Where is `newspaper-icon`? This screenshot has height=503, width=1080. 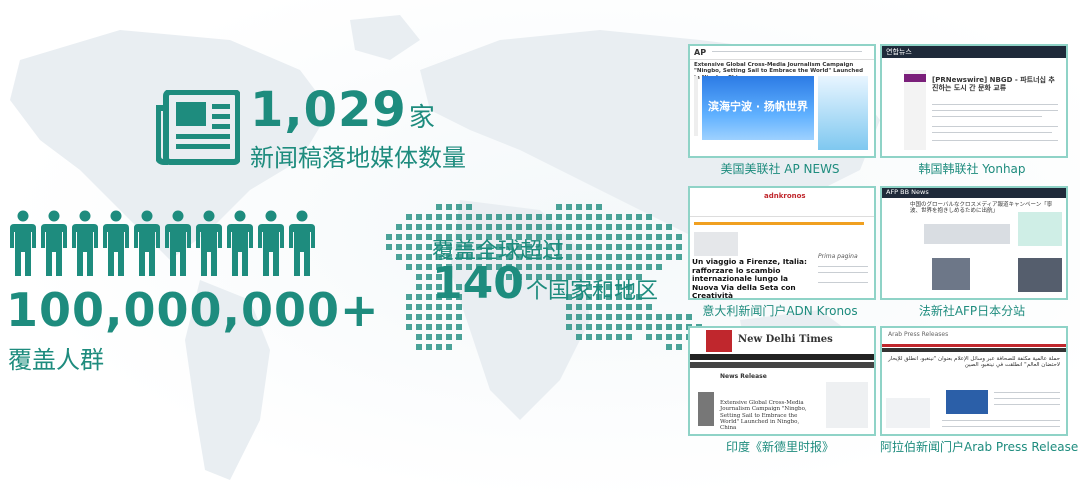 newspaper-icon is located at coordinates (198, 127).